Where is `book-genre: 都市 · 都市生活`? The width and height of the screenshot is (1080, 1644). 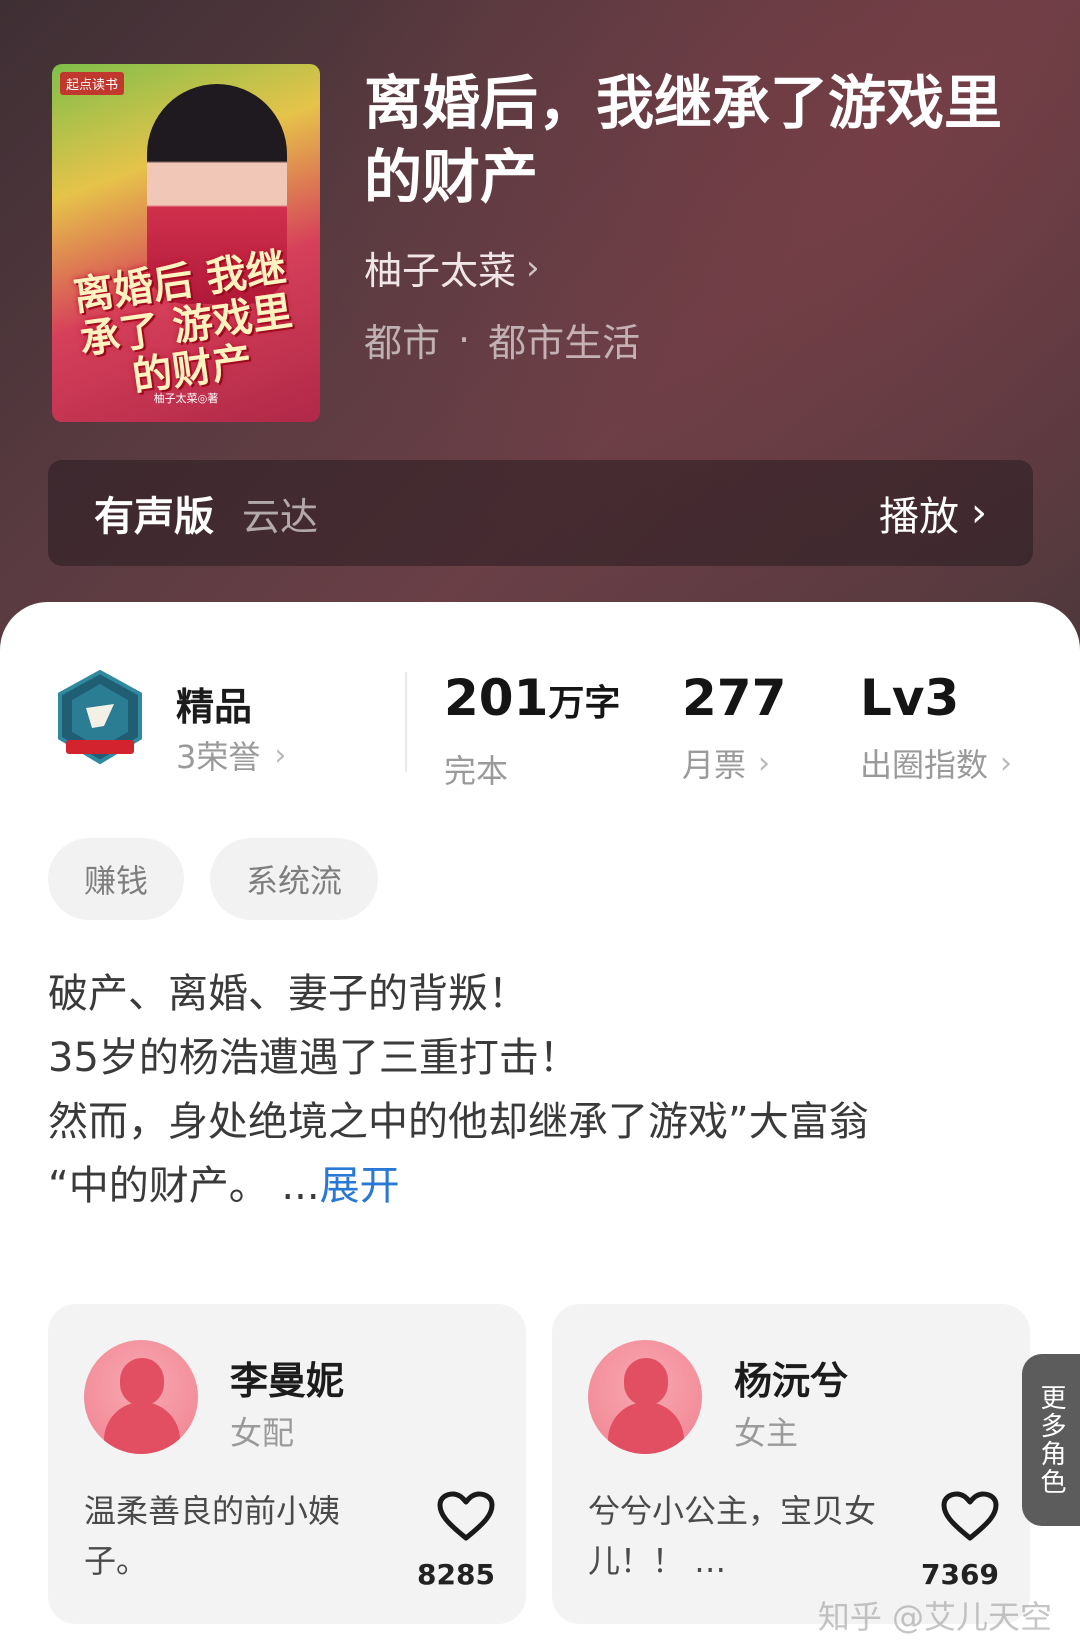
book-genre: 都市 · 都市生活 is located at coordinates (502, 339).